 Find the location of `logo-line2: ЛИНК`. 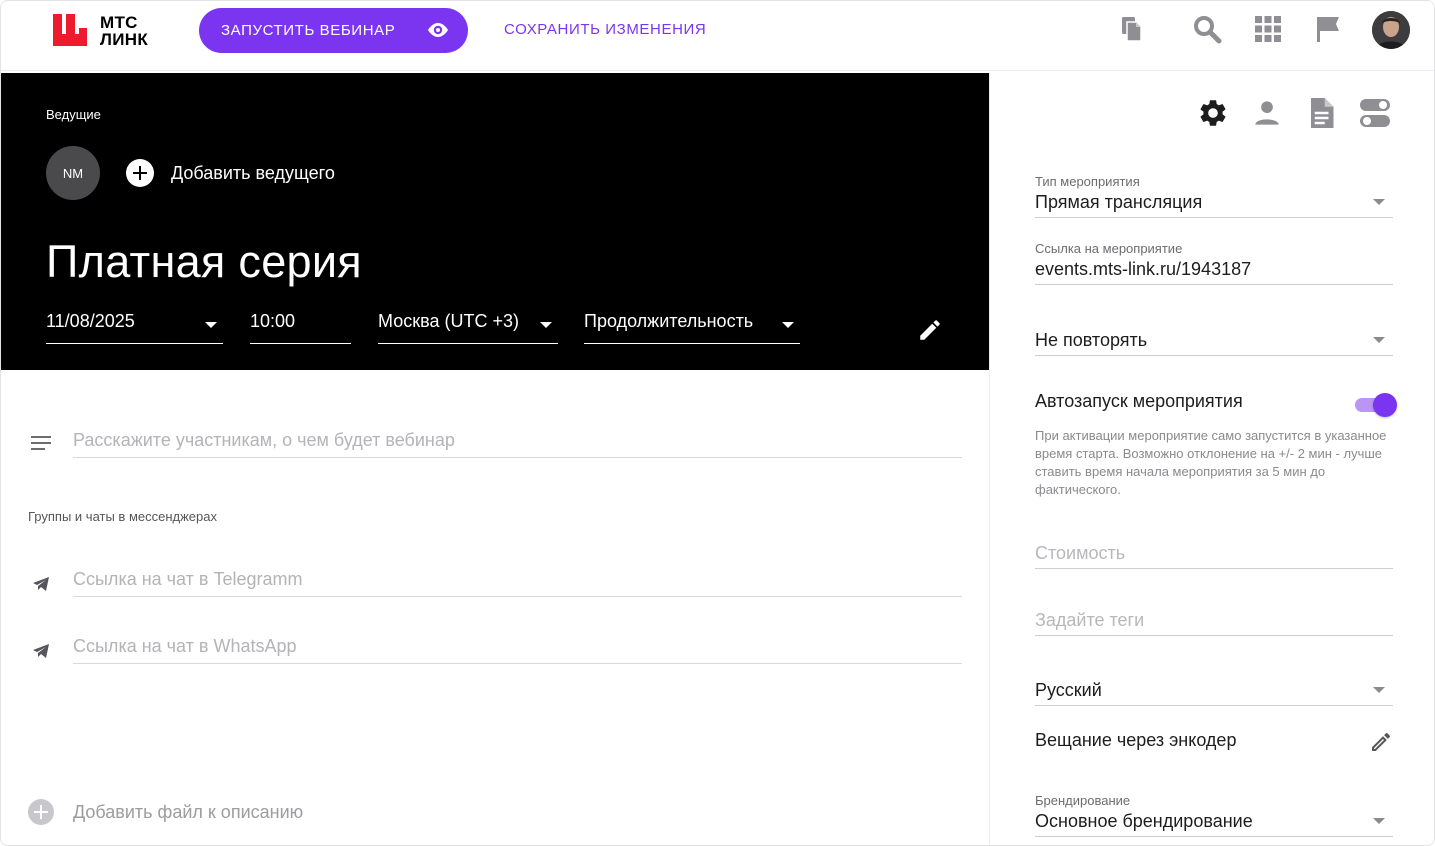

logo-line2: ЛИНК is located at coordinates (124, 39).